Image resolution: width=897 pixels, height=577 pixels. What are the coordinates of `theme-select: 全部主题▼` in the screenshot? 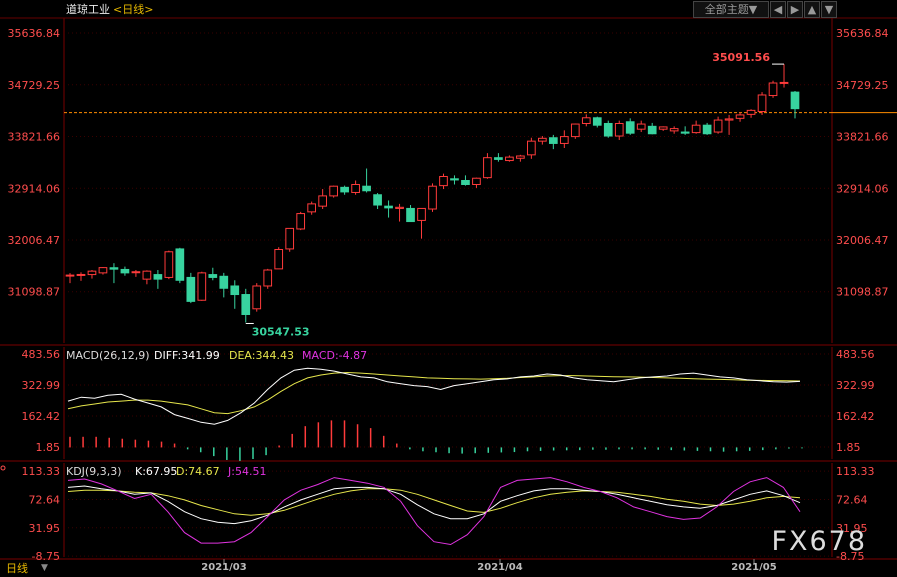 It's located at (731, 9).